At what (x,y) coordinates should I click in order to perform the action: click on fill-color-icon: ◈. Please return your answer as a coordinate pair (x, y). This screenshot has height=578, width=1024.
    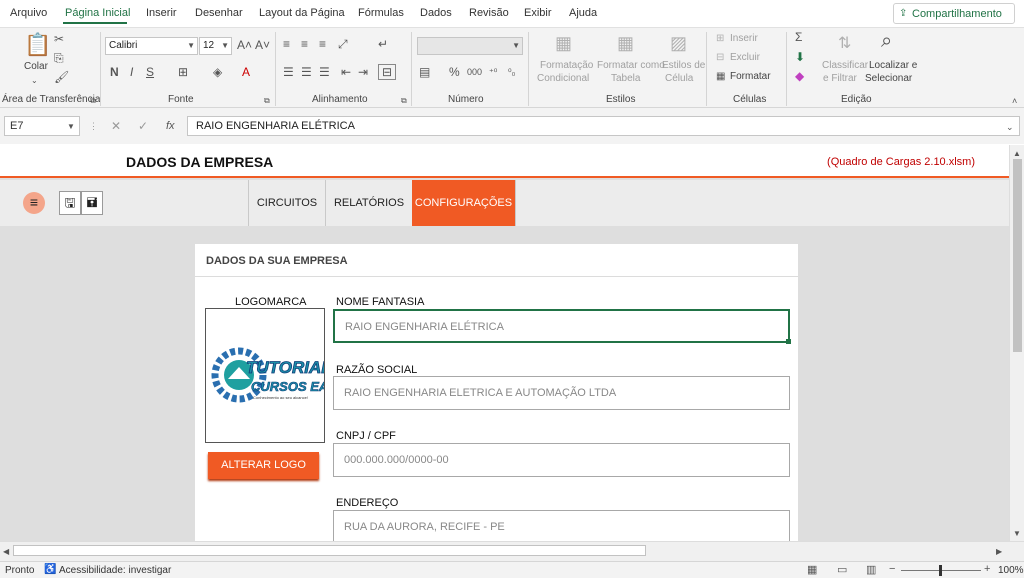
    Looking at the image, I should click on (217, 72).